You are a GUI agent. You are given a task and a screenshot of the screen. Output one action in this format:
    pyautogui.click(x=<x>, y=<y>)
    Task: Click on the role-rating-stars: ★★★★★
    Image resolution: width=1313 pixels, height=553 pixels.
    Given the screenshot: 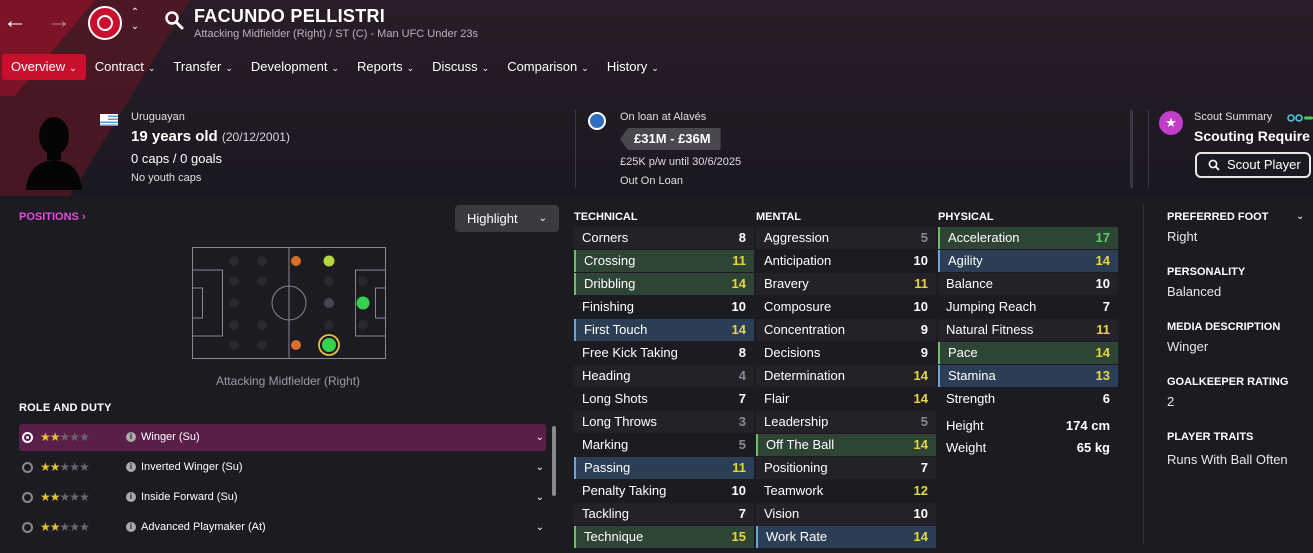 What is the action you would take?
    pyautogui.click(x=65, y=467)
    